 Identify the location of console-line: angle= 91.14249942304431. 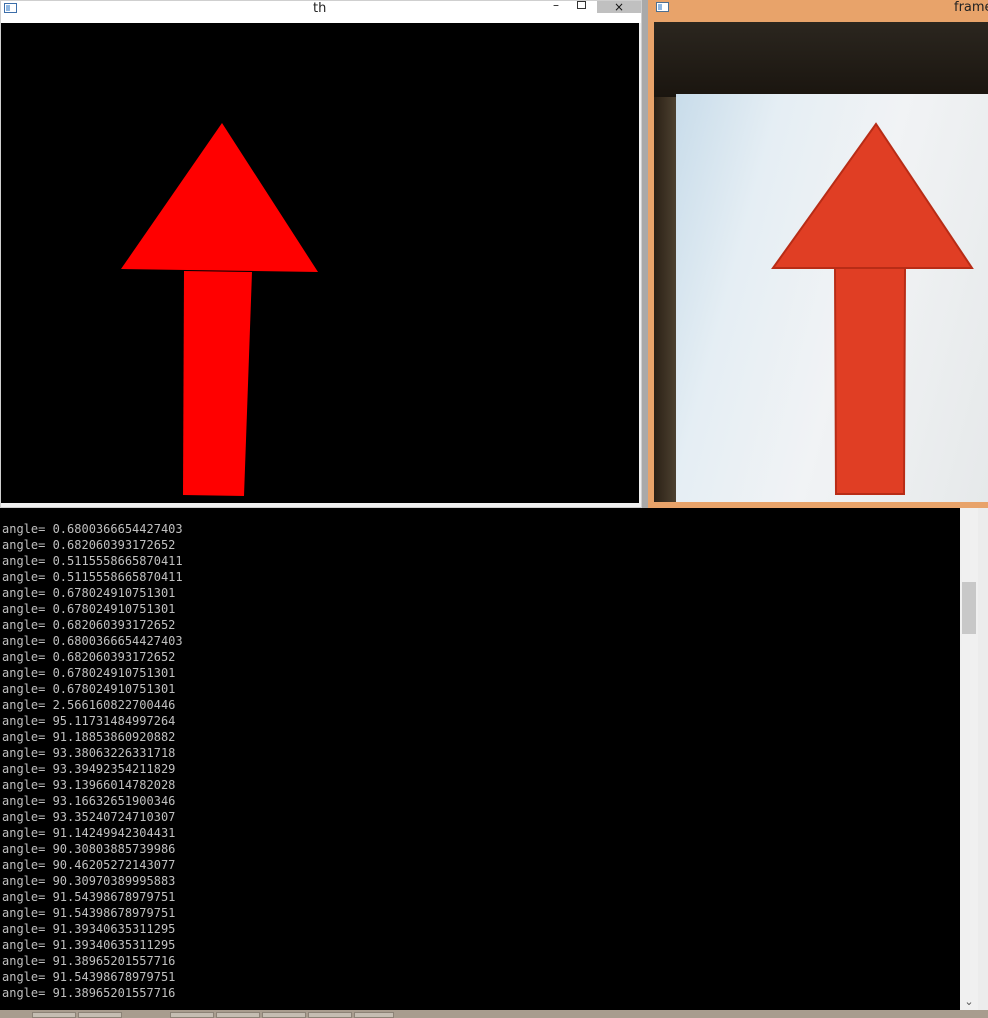
(89, 833).